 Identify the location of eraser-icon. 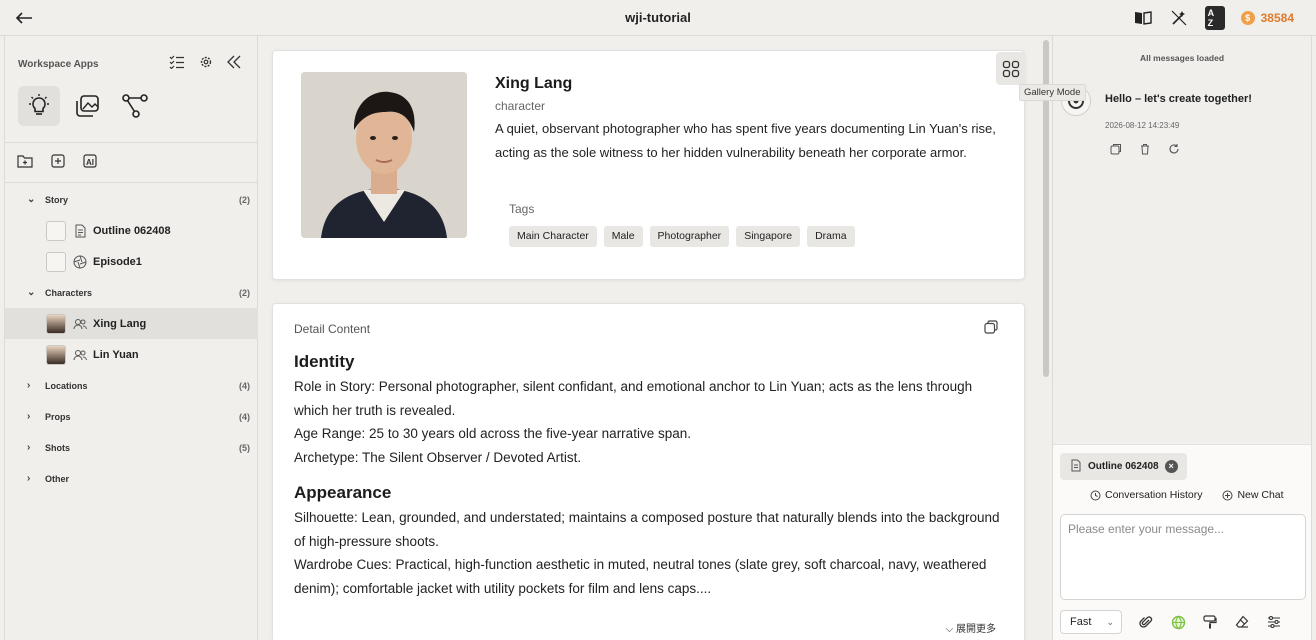
(1242, 622).